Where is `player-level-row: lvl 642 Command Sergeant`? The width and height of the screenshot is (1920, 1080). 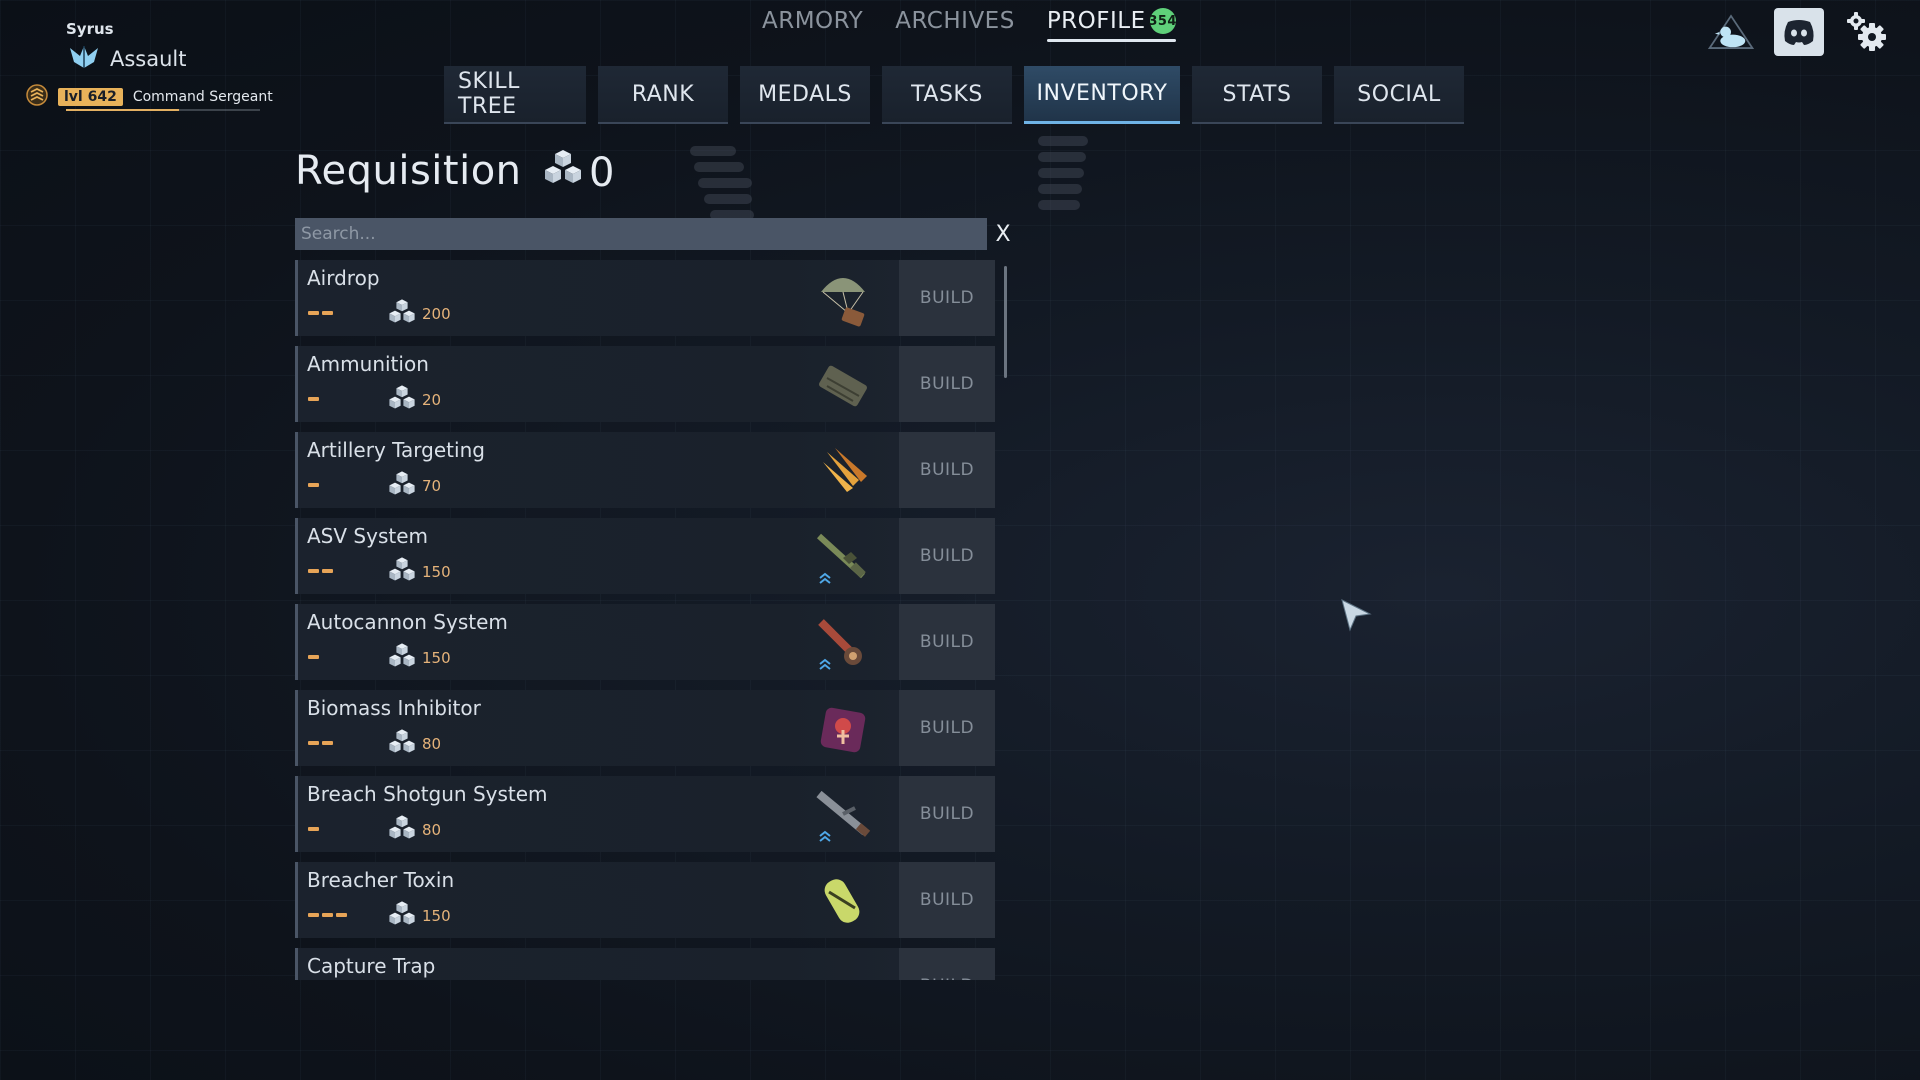 player-level-row: lvl 642 Command Sergeant is located at coordinates (149, 97).